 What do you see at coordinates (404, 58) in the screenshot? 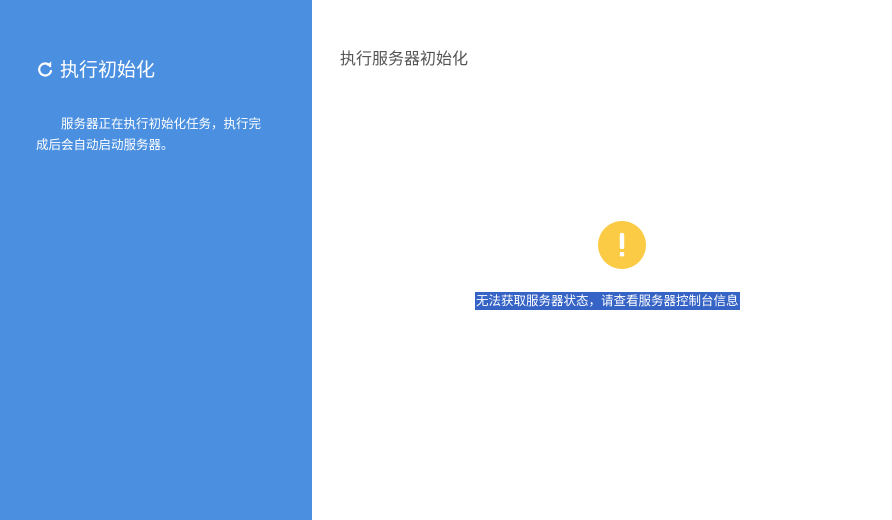
I see `page-title: 执行服务器初始化` at bounding box center [404, 58].